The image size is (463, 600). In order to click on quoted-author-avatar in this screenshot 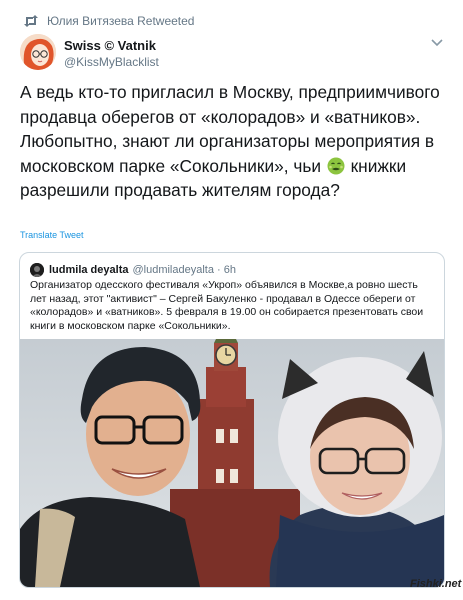, I will do `click(37, 270)`.